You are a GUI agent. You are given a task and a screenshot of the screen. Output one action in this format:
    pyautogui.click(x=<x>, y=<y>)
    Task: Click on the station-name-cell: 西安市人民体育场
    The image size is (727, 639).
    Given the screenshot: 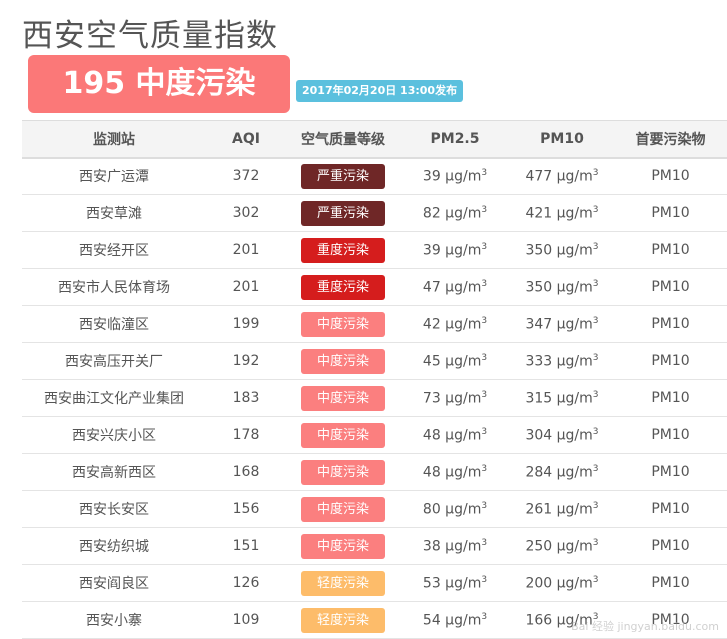 What is the action you would take?
    pyautogui.click(x=114, y=287)
    